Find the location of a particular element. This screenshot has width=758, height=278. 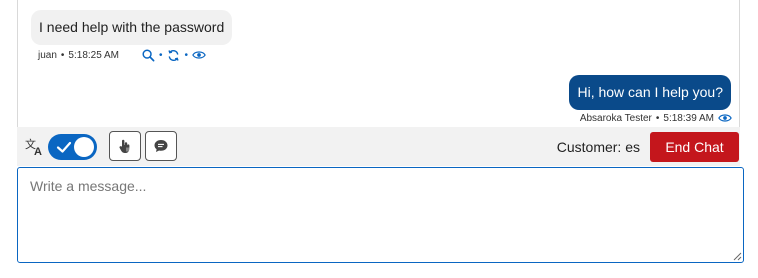

chat-bubble-icon is located at coordinates (161, 146).